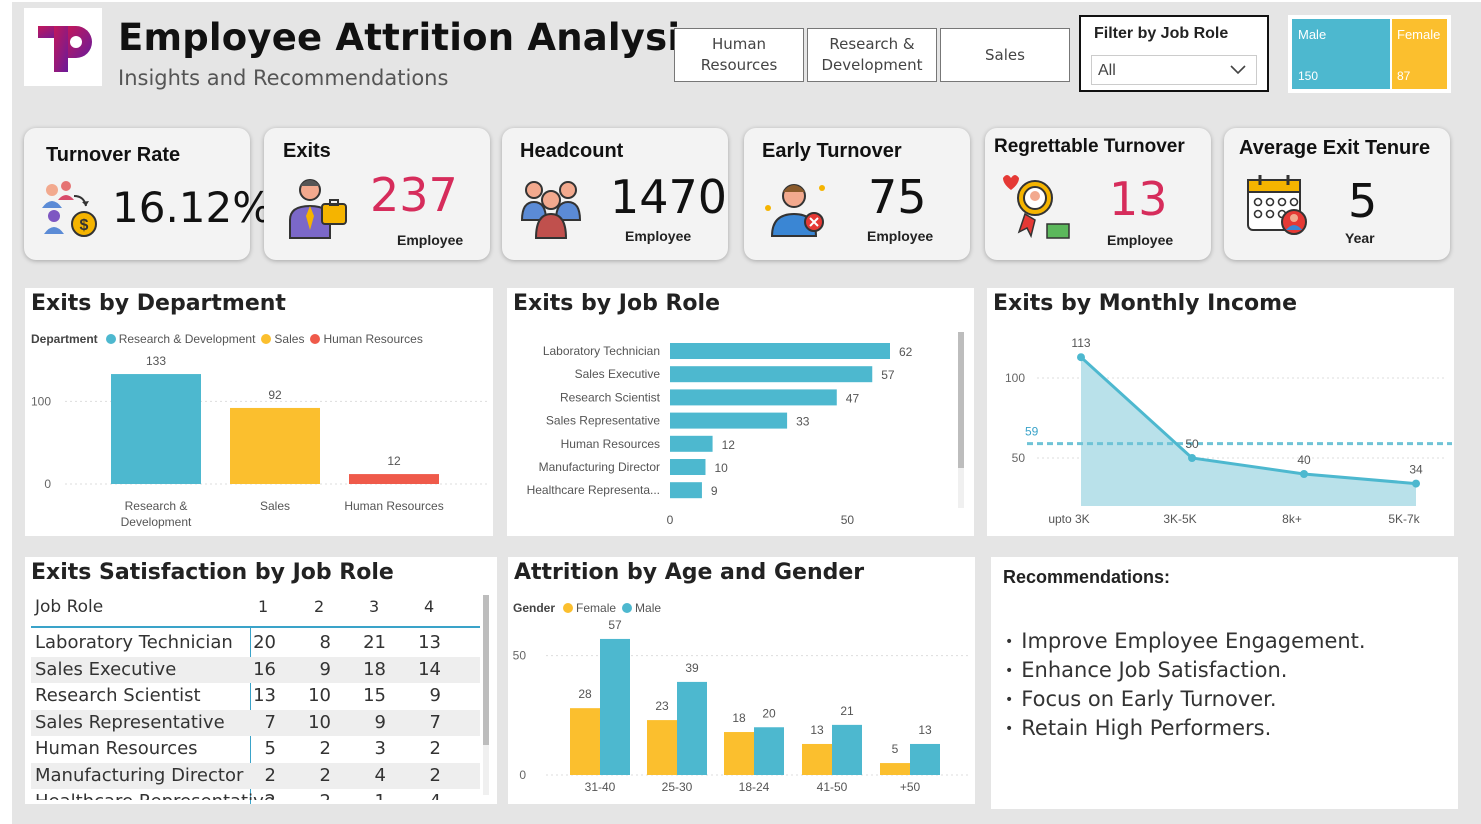  Describe the element at coordinates (585, 694) in the screenshot. I see `data-label: 28` at that location.